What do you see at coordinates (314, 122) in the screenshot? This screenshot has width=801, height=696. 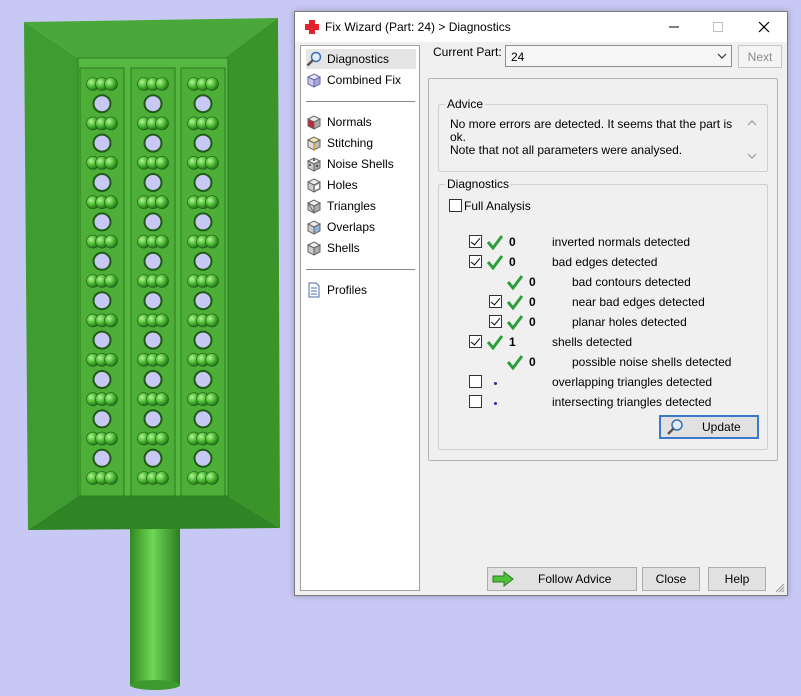 I see `normals-cube-icon` at bounding box center [314, 122].